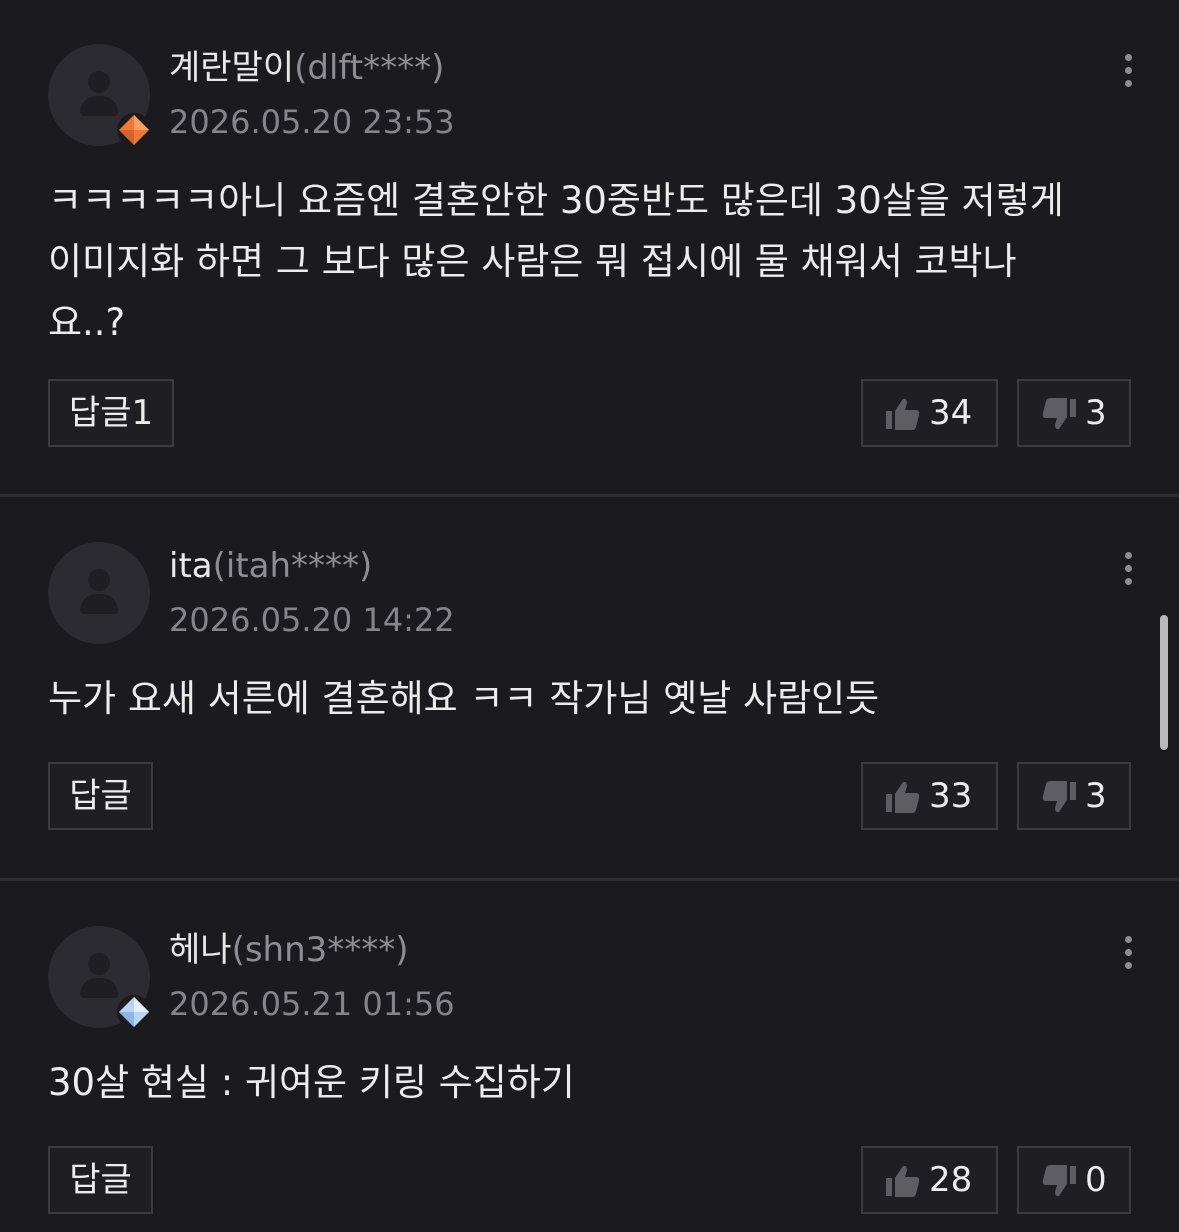 This screenshot has height=1232, width=1179. I want to click on dislike-button: 0, so click(1074, 1180).